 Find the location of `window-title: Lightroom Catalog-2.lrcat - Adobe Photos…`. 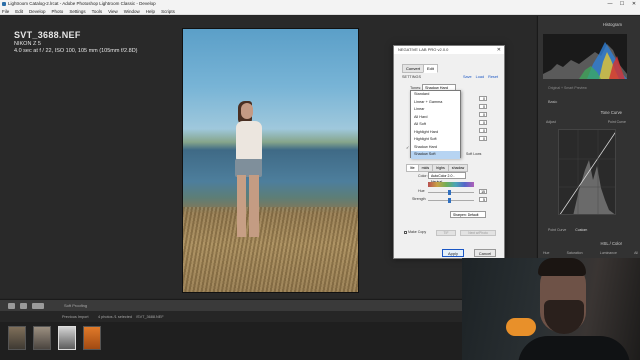

window-title: Lightroom Catalog-2.lrcat - Adobe Photos… is located at coordinates (82, 3).